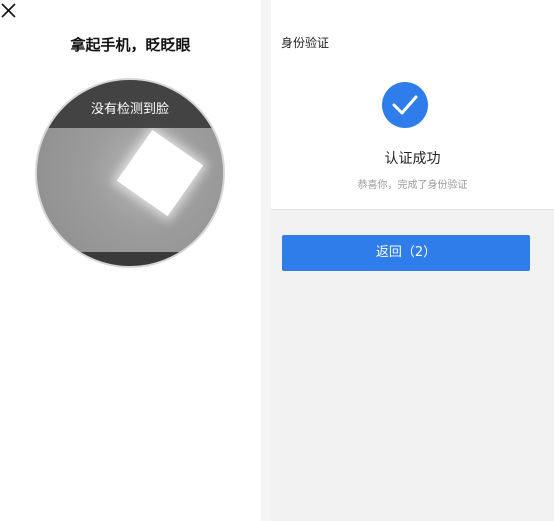 Image resolution: width=554 pixels, height=521 pixels. Describe the element at coordinates (406, 253) in the screenshot. I see `back-button: 返回（2）` at that location.